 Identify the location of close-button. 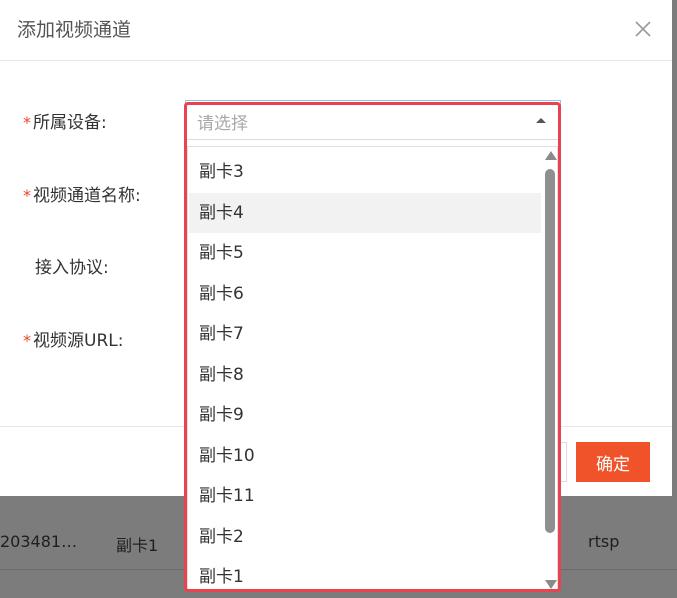
(643, 29).